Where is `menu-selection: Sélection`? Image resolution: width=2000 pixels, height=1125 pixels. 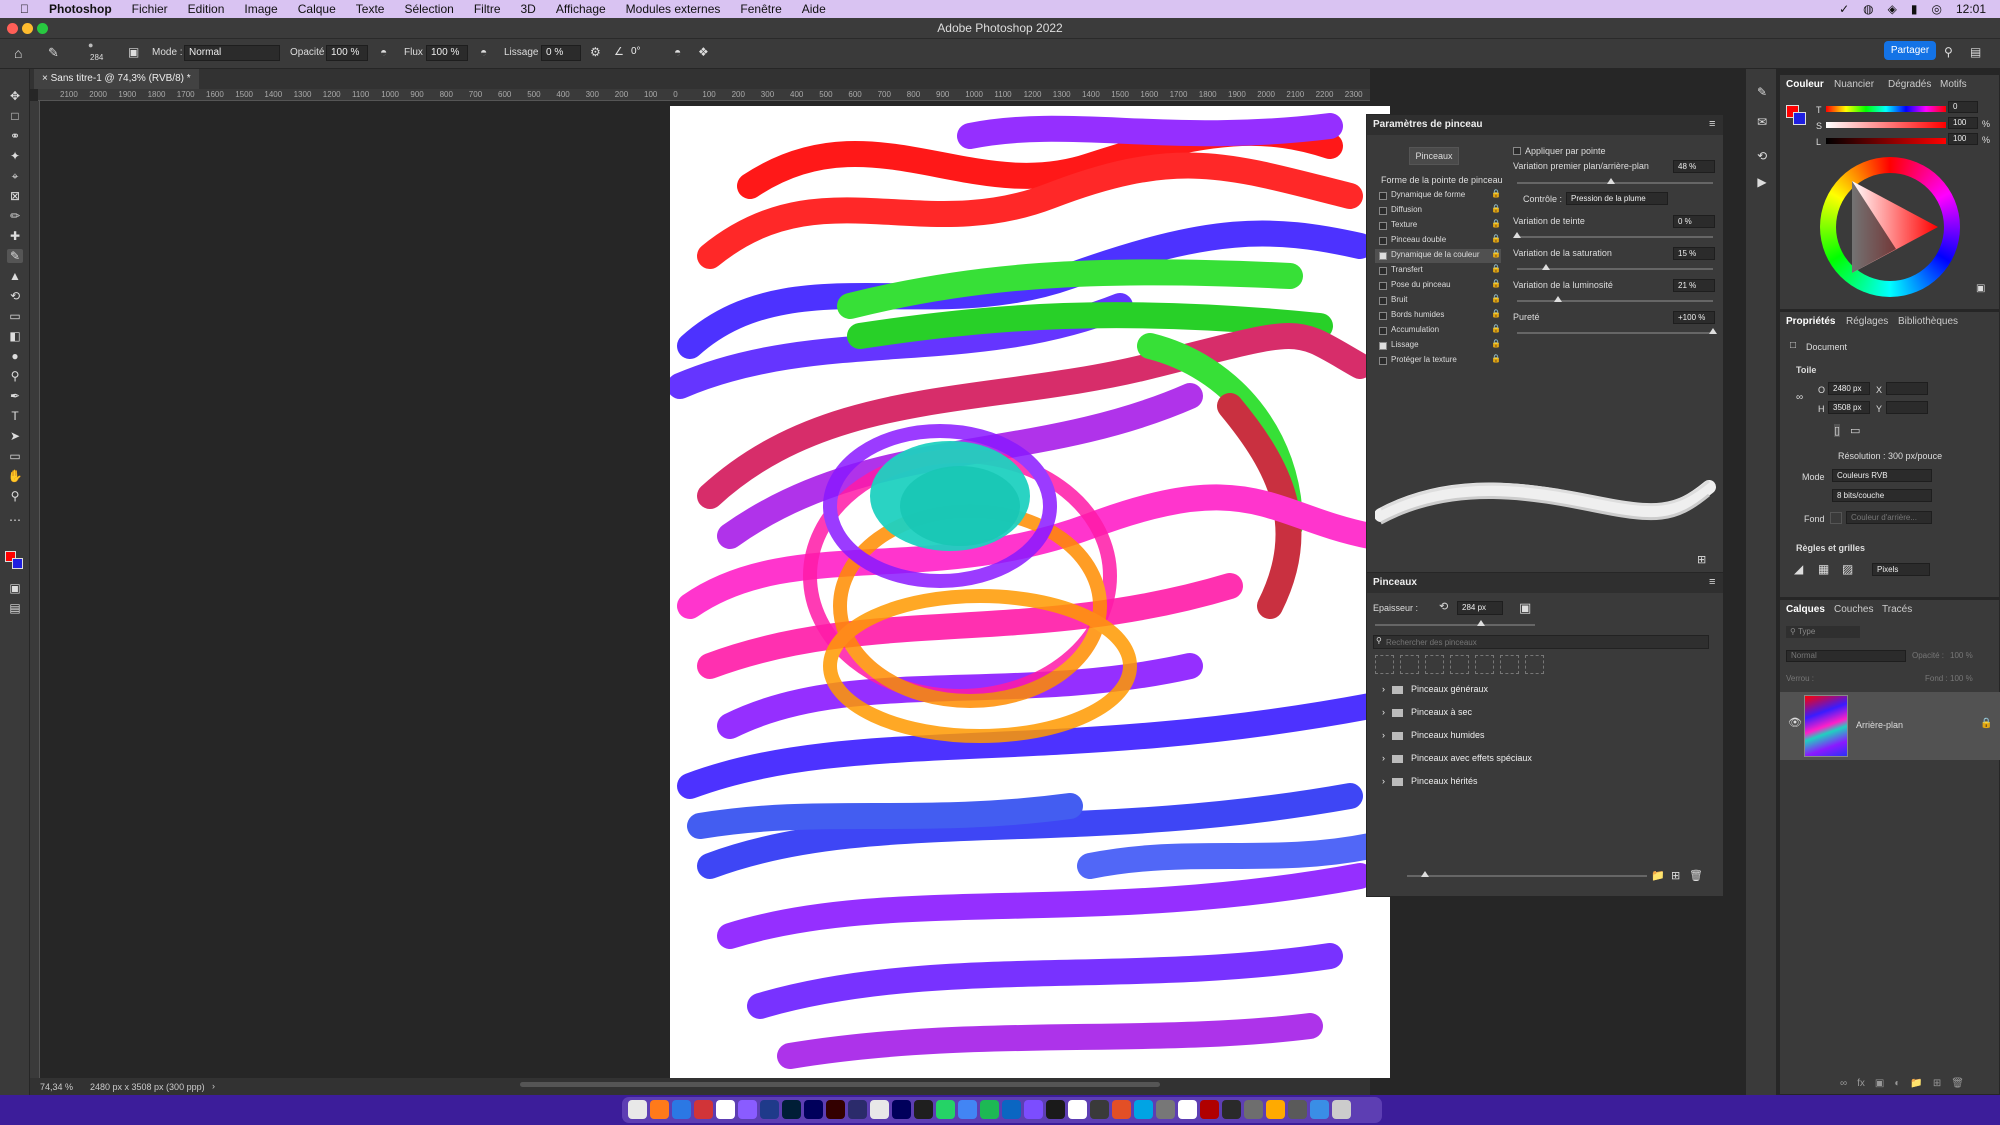
menu-selection: Sélection is located at coordinates (428, 9).